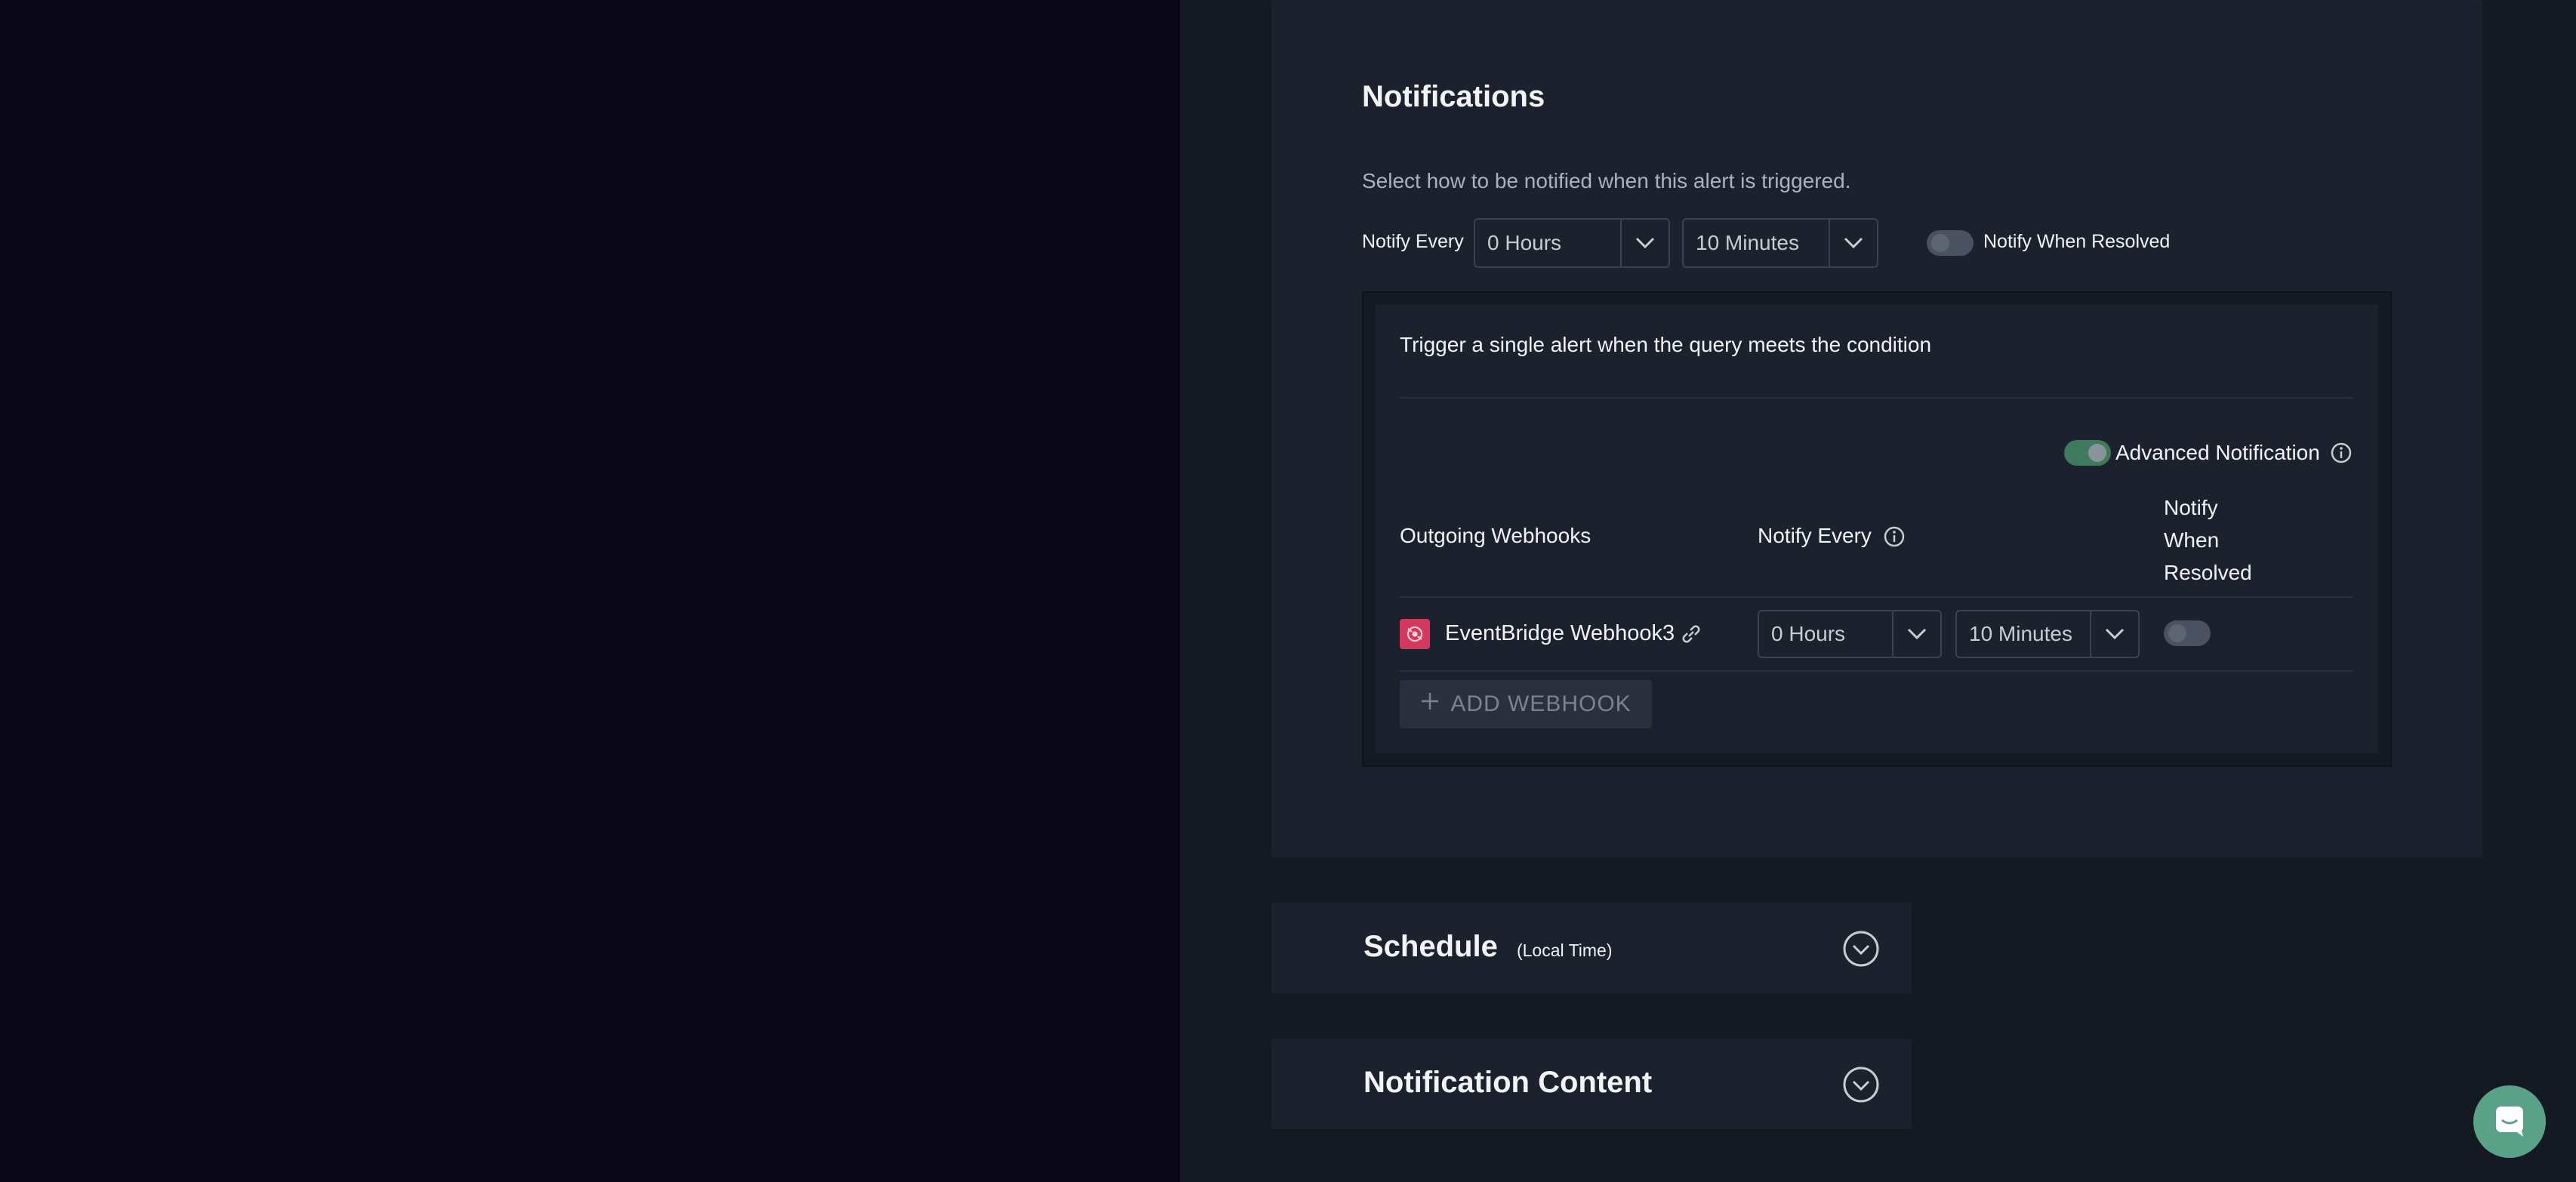 This screenshot has height=1182, width=2576. I want to click on webhook-hours-value: 0 Hours, so click(1808, 633).